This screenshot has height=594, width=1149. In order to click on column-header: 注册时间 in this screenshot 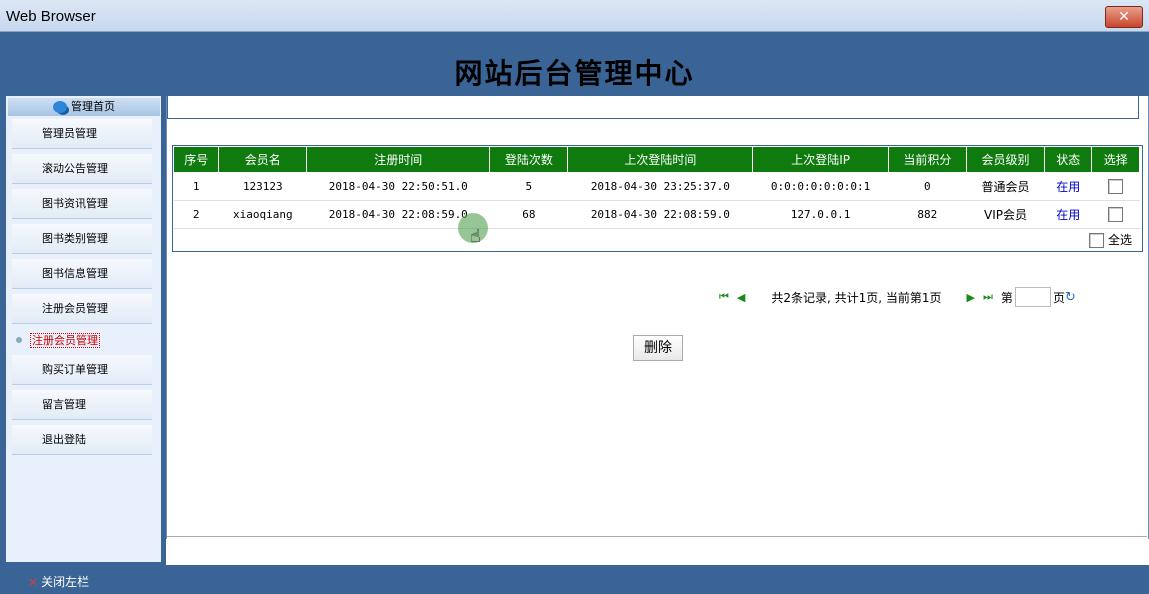, I will do `click(398, 159)`.